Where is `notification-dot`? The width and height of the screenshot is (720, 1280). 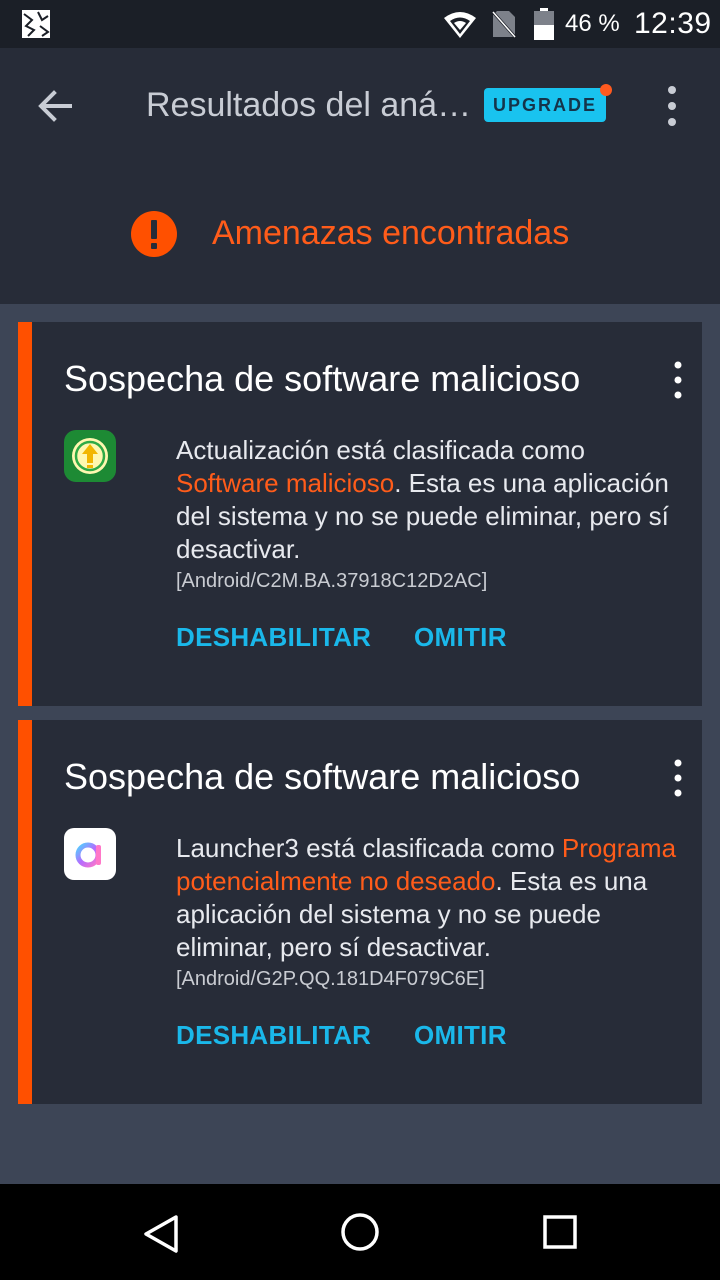 notification-dot is located at coordinates (606, 90).